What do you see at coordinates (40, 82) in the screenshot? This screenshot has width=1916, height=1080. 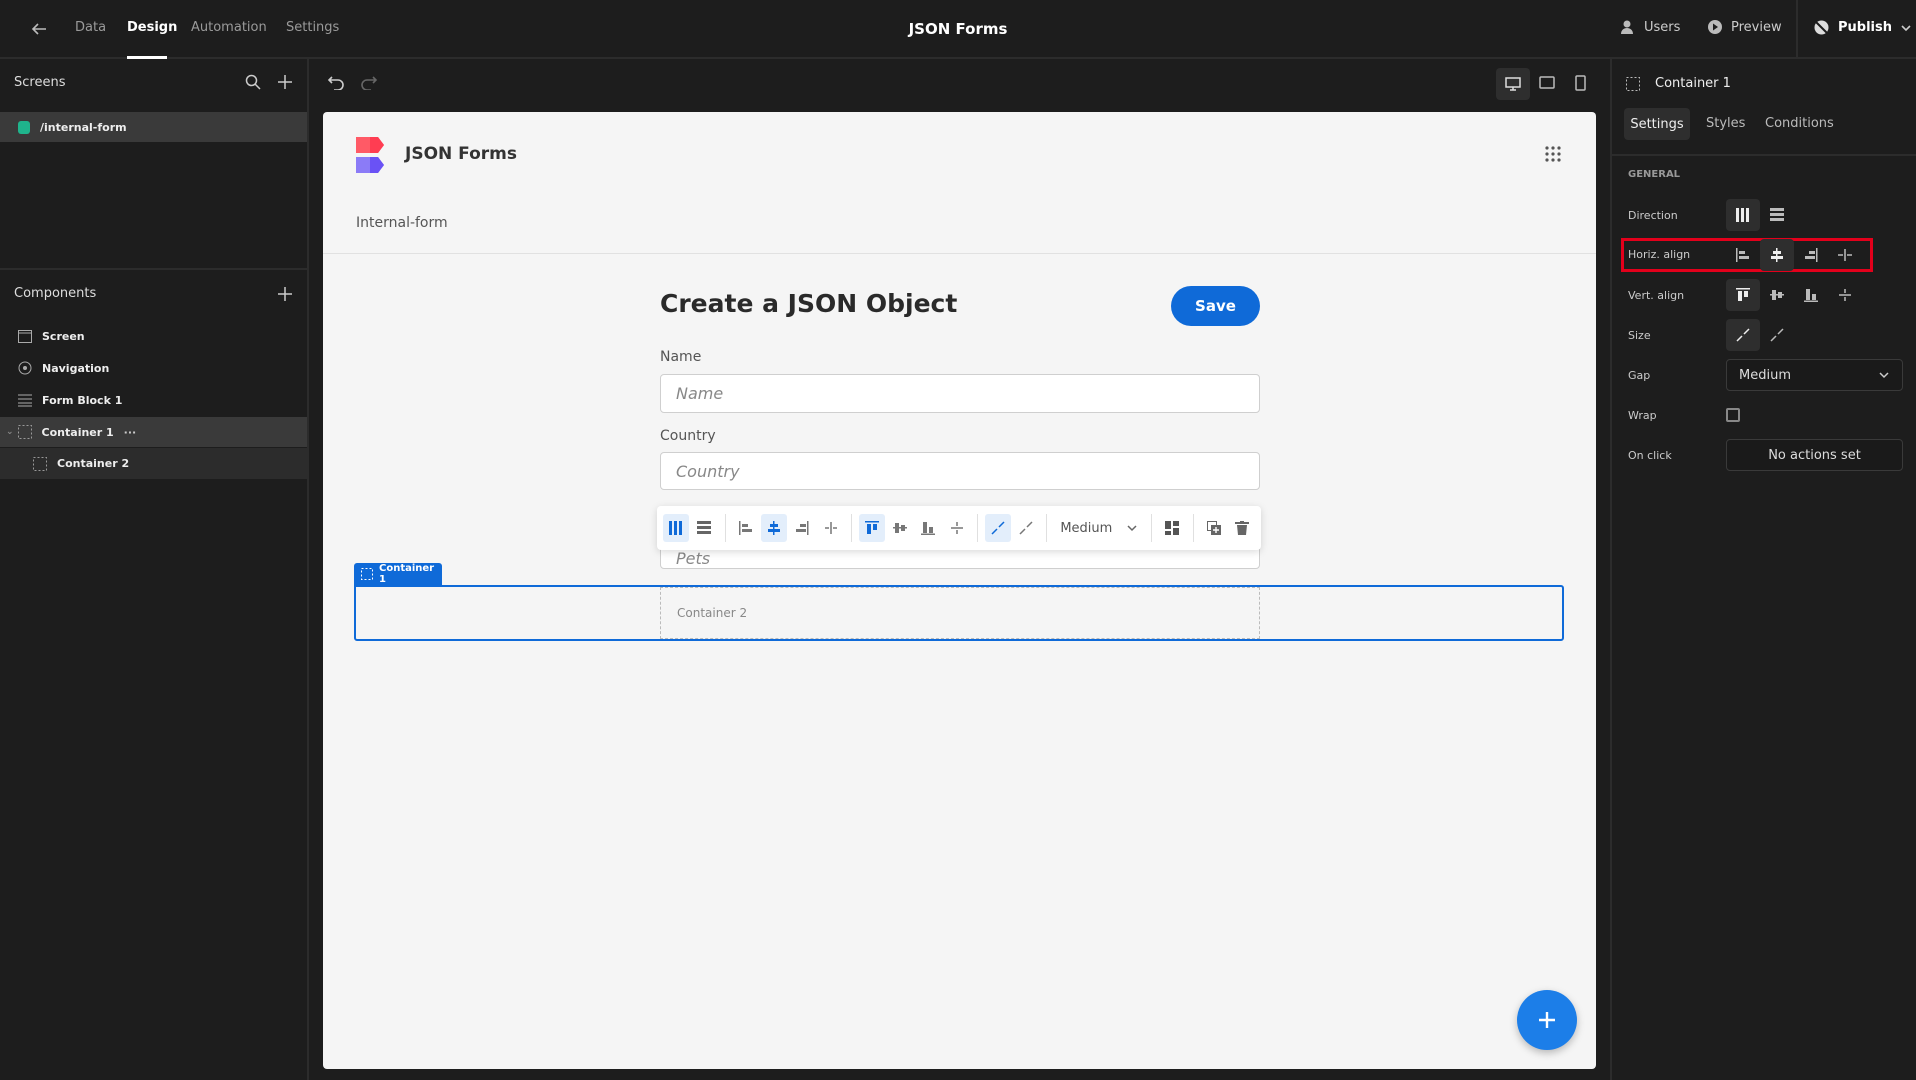 I see `screens-header: Screens` at bounding box center [40, 82].